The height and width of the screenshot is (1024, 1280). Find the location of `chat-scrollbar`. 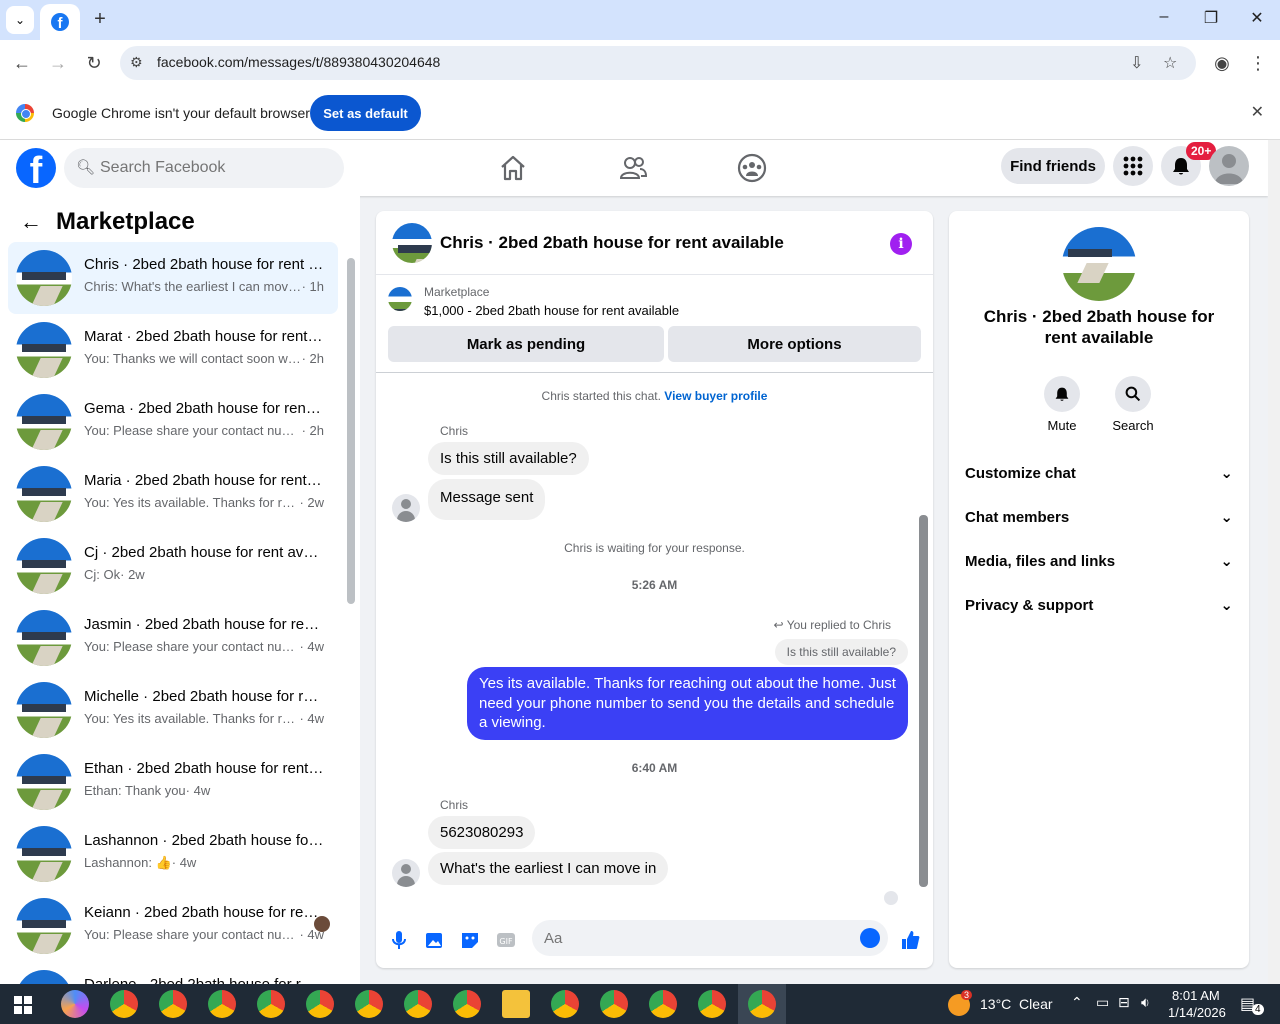

chat-scrollbar is located at coordinates (923, 701).